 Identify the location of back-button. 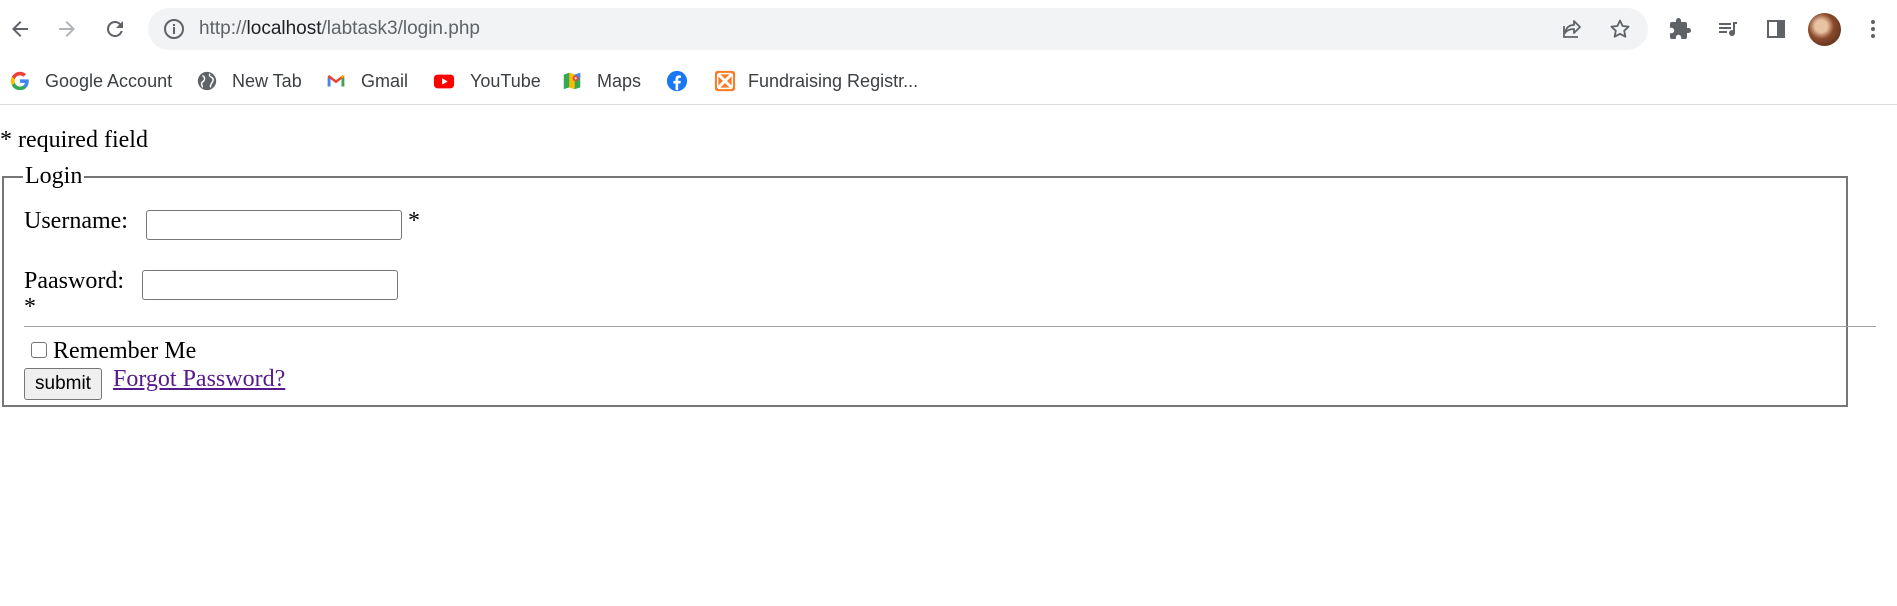
(20, 29).